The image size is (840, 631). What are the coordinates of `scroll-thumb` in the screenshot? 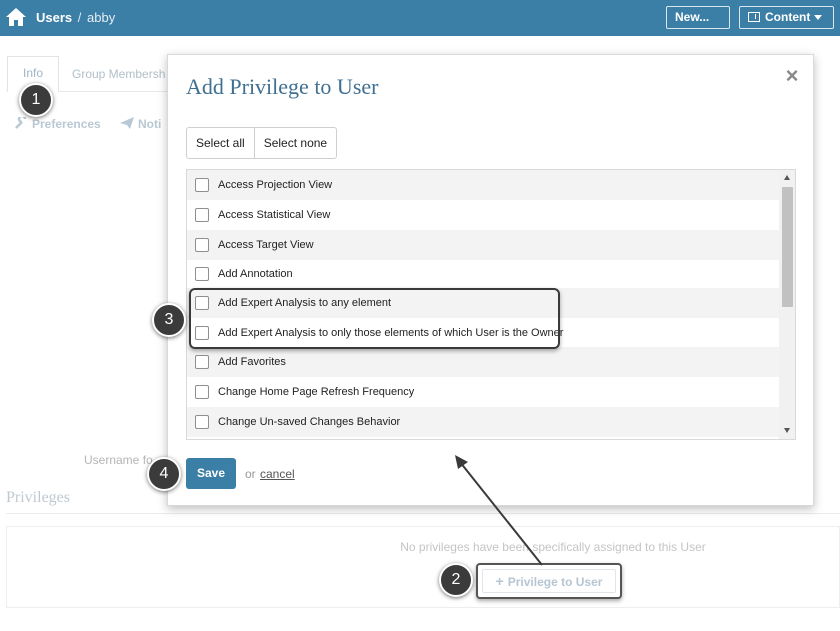 It's located at (787, 247).